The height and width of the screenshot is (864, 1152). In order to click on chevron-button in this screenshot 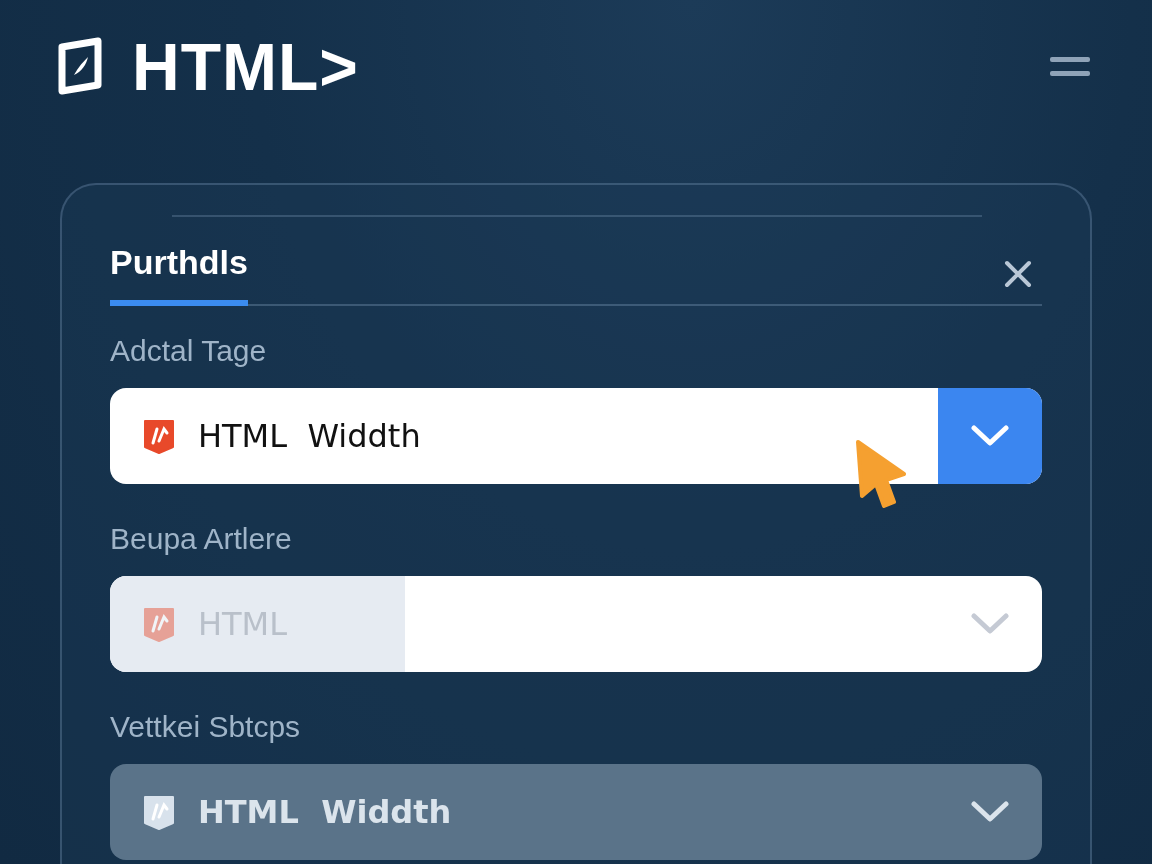, I will do `click(990, 436)`.